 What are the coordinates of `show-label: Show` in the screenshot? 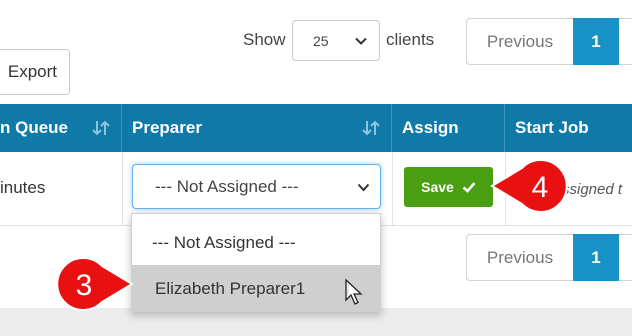 It's located at (264, 39).